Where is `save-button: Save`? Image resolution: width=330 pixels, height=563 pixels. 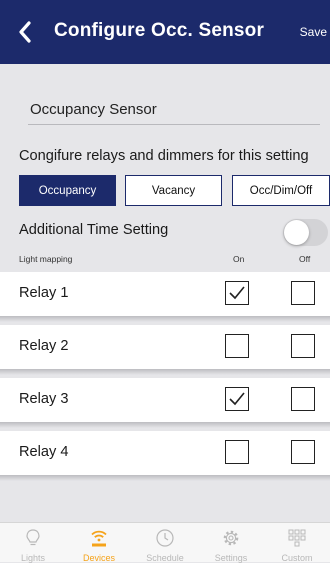
save-button: Save is located at coordinates (313, 32).